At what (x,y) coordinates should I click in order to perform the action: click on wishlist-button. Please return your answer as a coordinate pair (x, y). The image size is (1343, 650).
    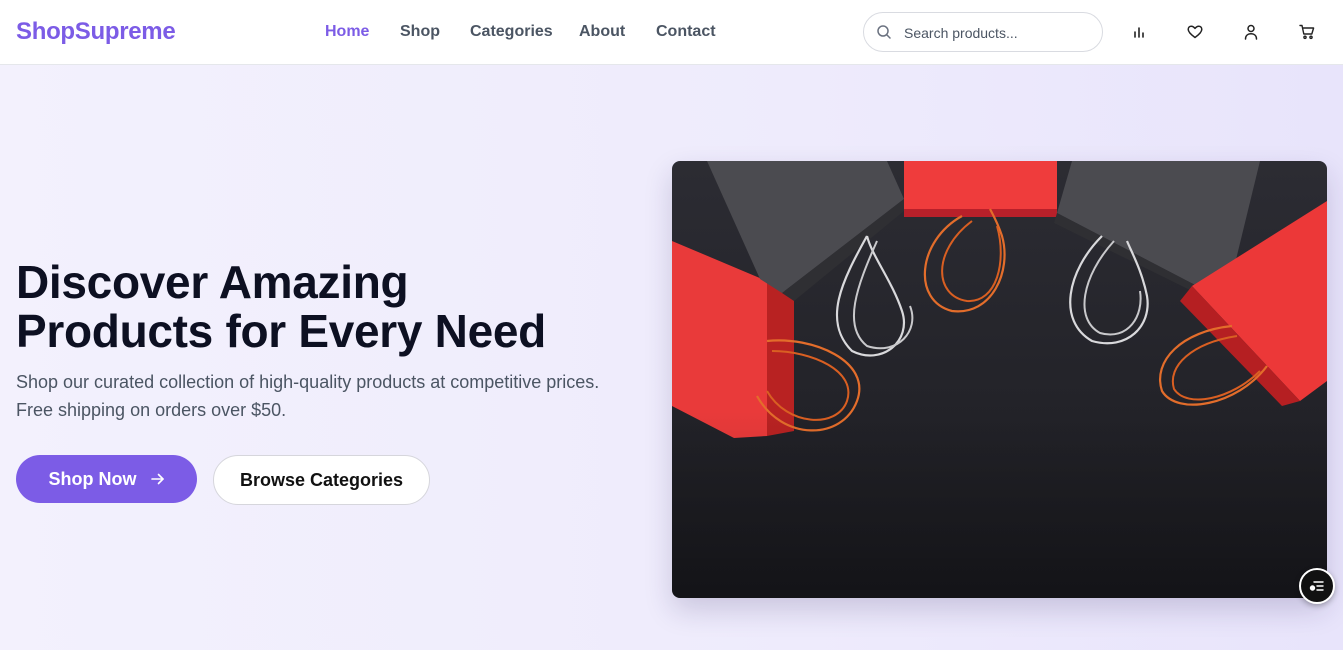
    Looking at the image, I should click on (1195, 32).